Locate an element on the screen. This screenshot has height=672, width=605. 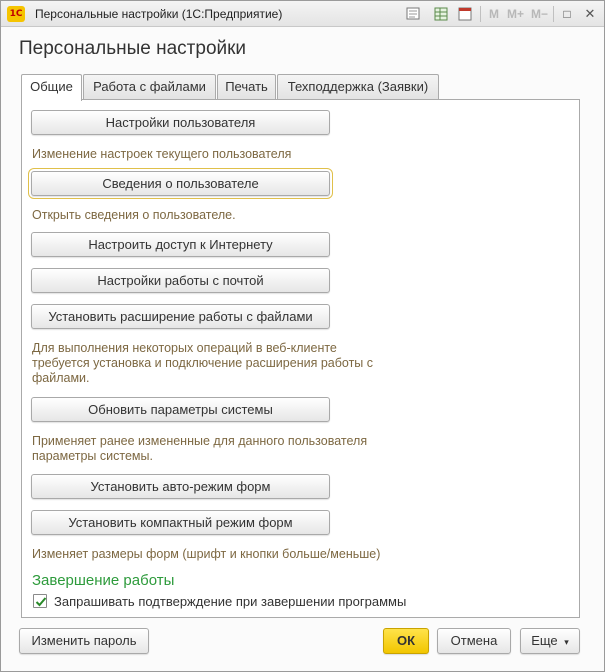
user-settings-hint: Изменение настроек текущего пользователя is located at coordinates (162, 154).